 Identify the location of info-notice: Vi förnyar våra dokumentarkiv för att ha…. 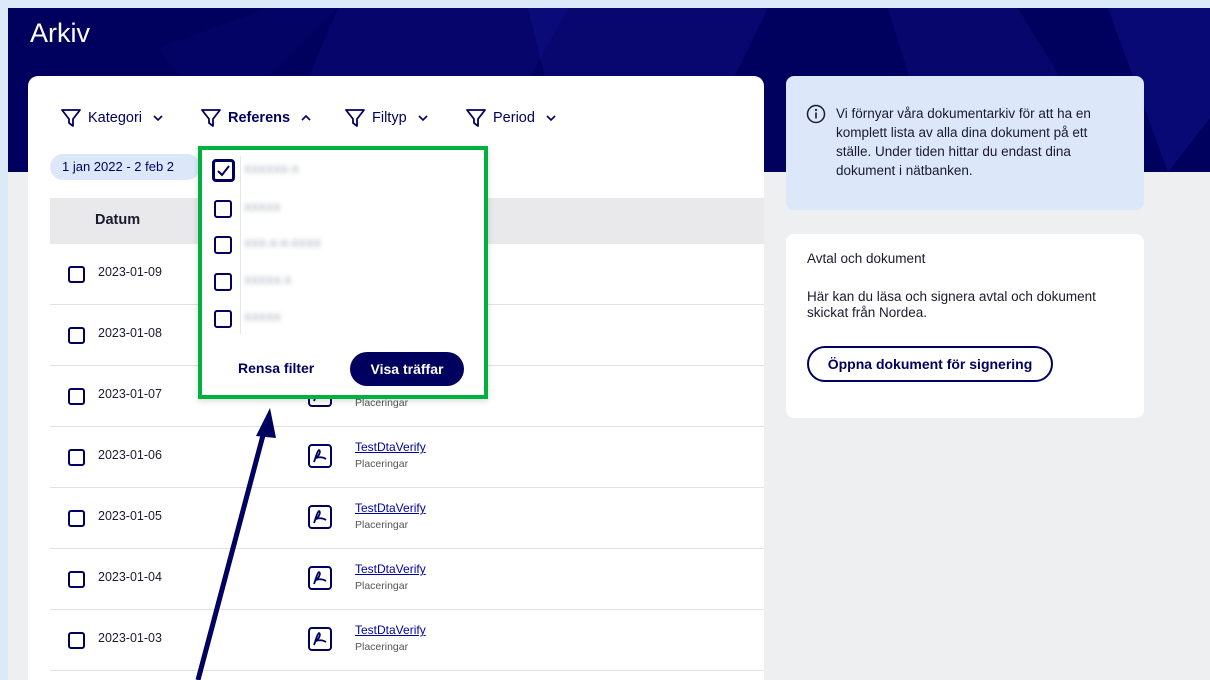
(965, 143).